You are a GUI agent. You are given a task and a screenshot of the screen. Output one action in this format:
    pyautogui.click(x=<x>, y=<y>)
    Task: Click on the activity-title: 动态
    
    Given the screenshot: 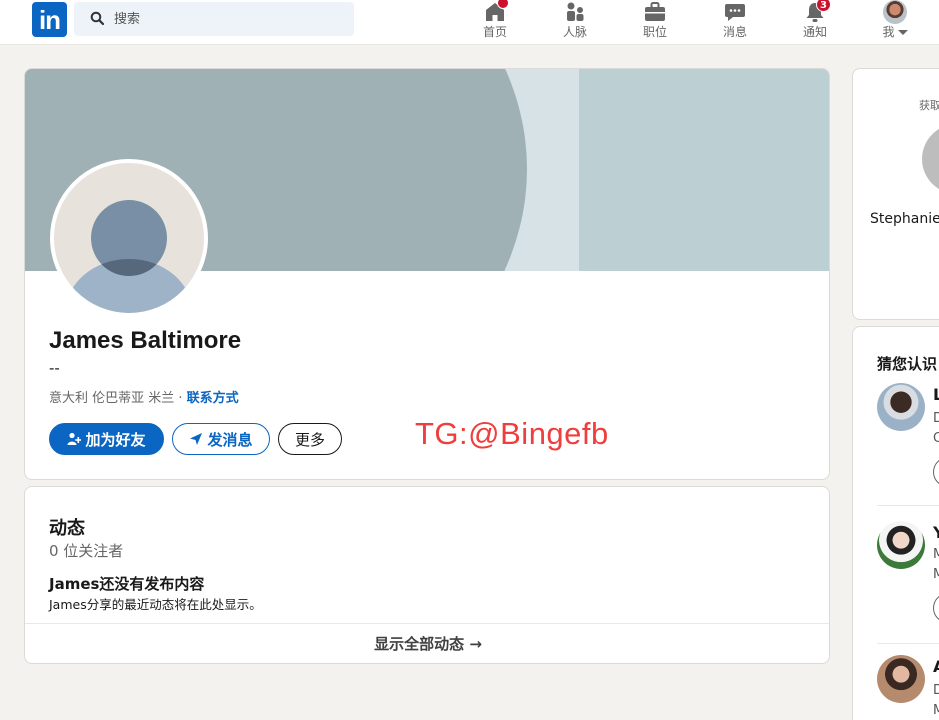 What is the action you would take?
    pyautogui.click(x=67, y=528)
    